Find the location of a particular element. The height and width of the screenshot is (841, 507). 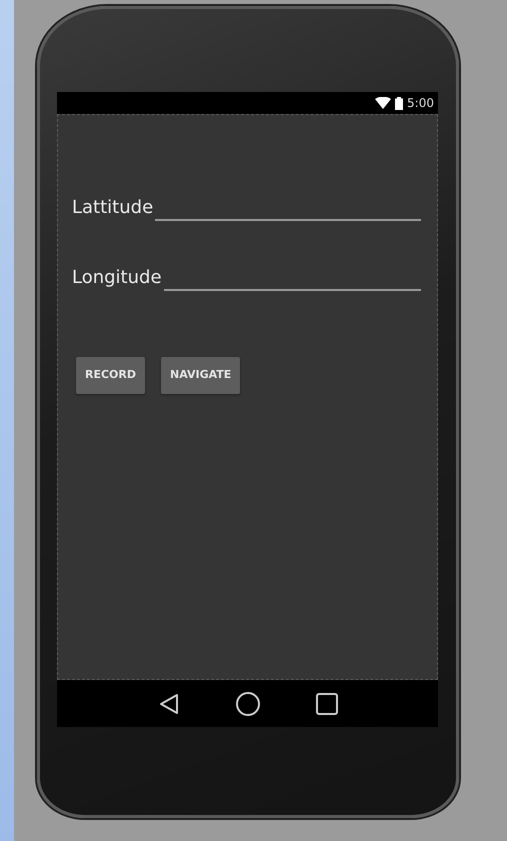

recents-icon is located at coordinates (327, 703).